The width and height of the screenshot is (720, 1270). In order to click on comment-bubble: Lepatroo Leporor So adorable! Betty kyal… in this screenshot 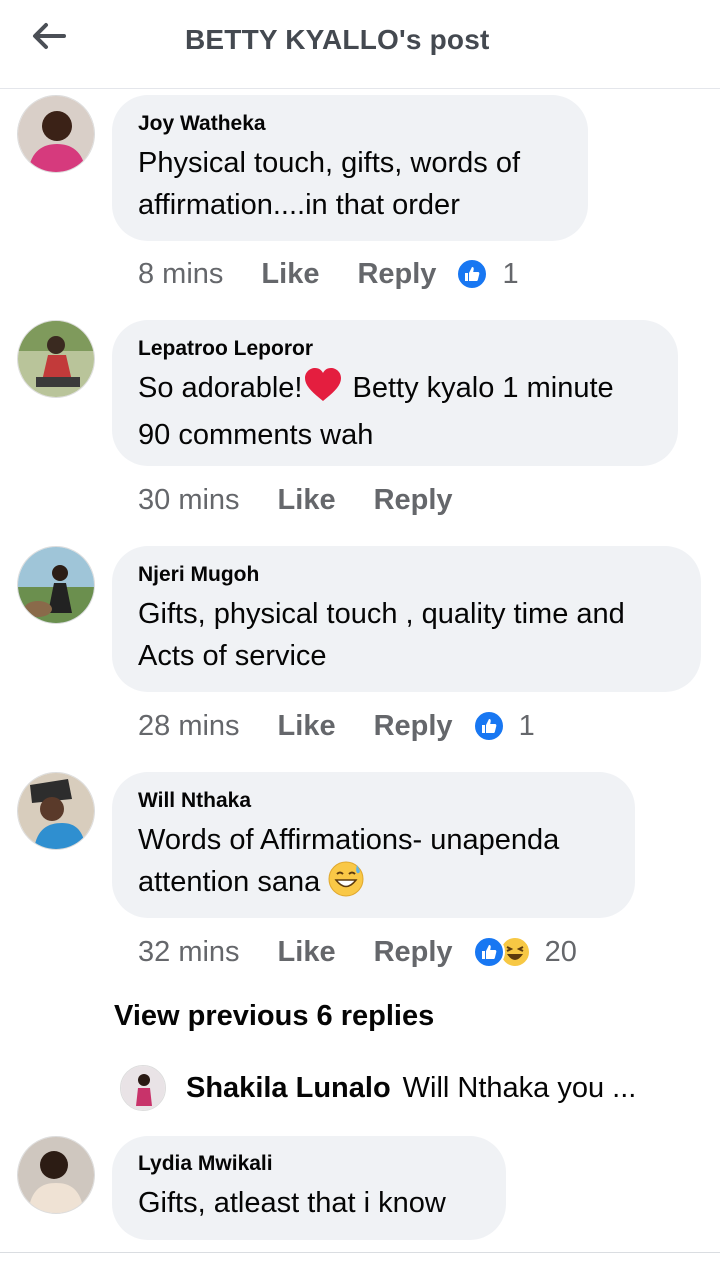, I will do `click(395, 393)`.